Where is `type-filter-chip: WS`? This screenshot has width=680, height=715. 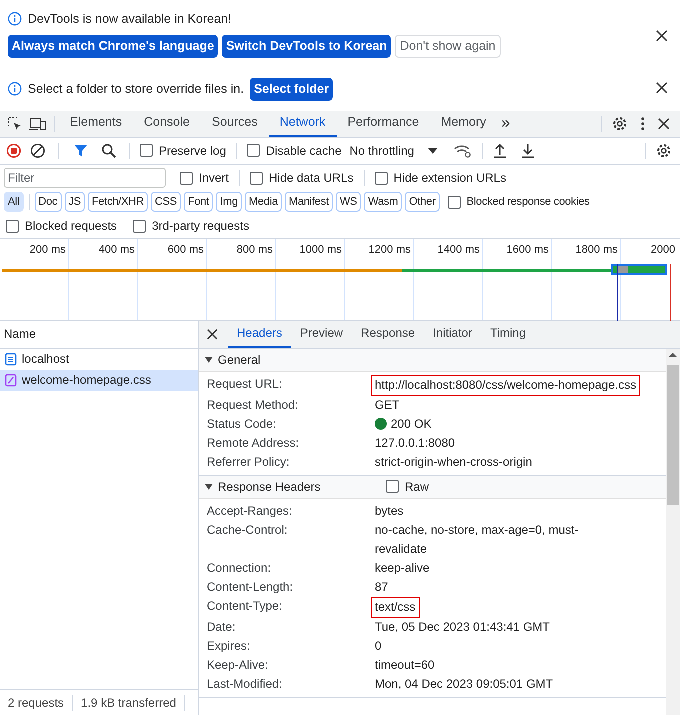
type-filter-chip: WS is located at coordinates (349, 202).